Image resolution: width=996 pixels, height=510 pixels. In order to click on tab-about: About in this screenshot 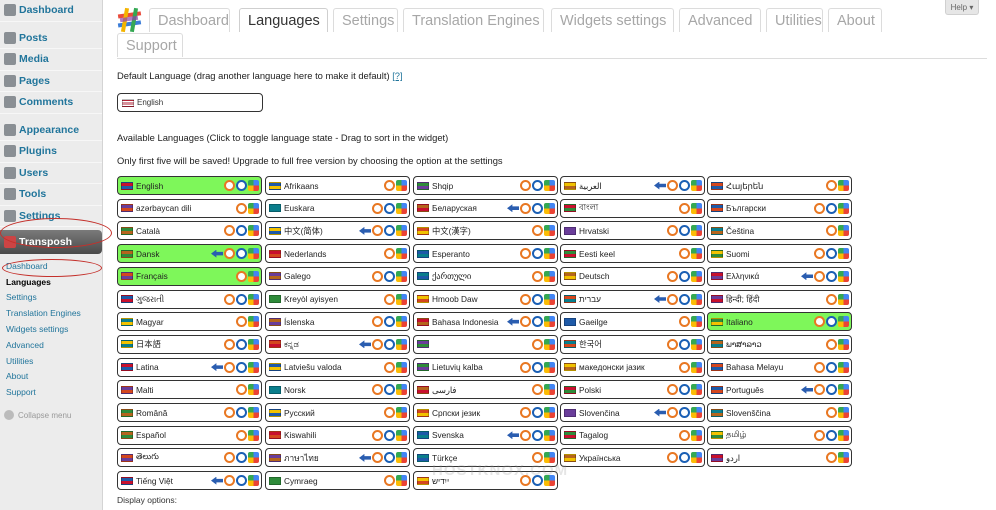, I will do `click(855, 20)`.